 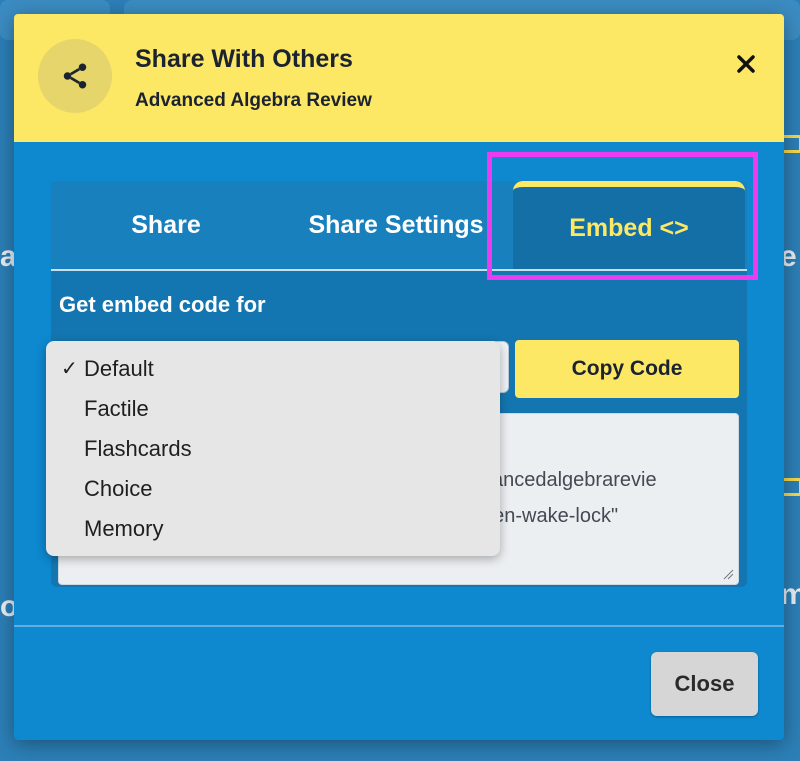 What do you see at coordinates (728, 574) in the screenshot?
I see `resize-grip-icon` at bounding box center [728, 574].